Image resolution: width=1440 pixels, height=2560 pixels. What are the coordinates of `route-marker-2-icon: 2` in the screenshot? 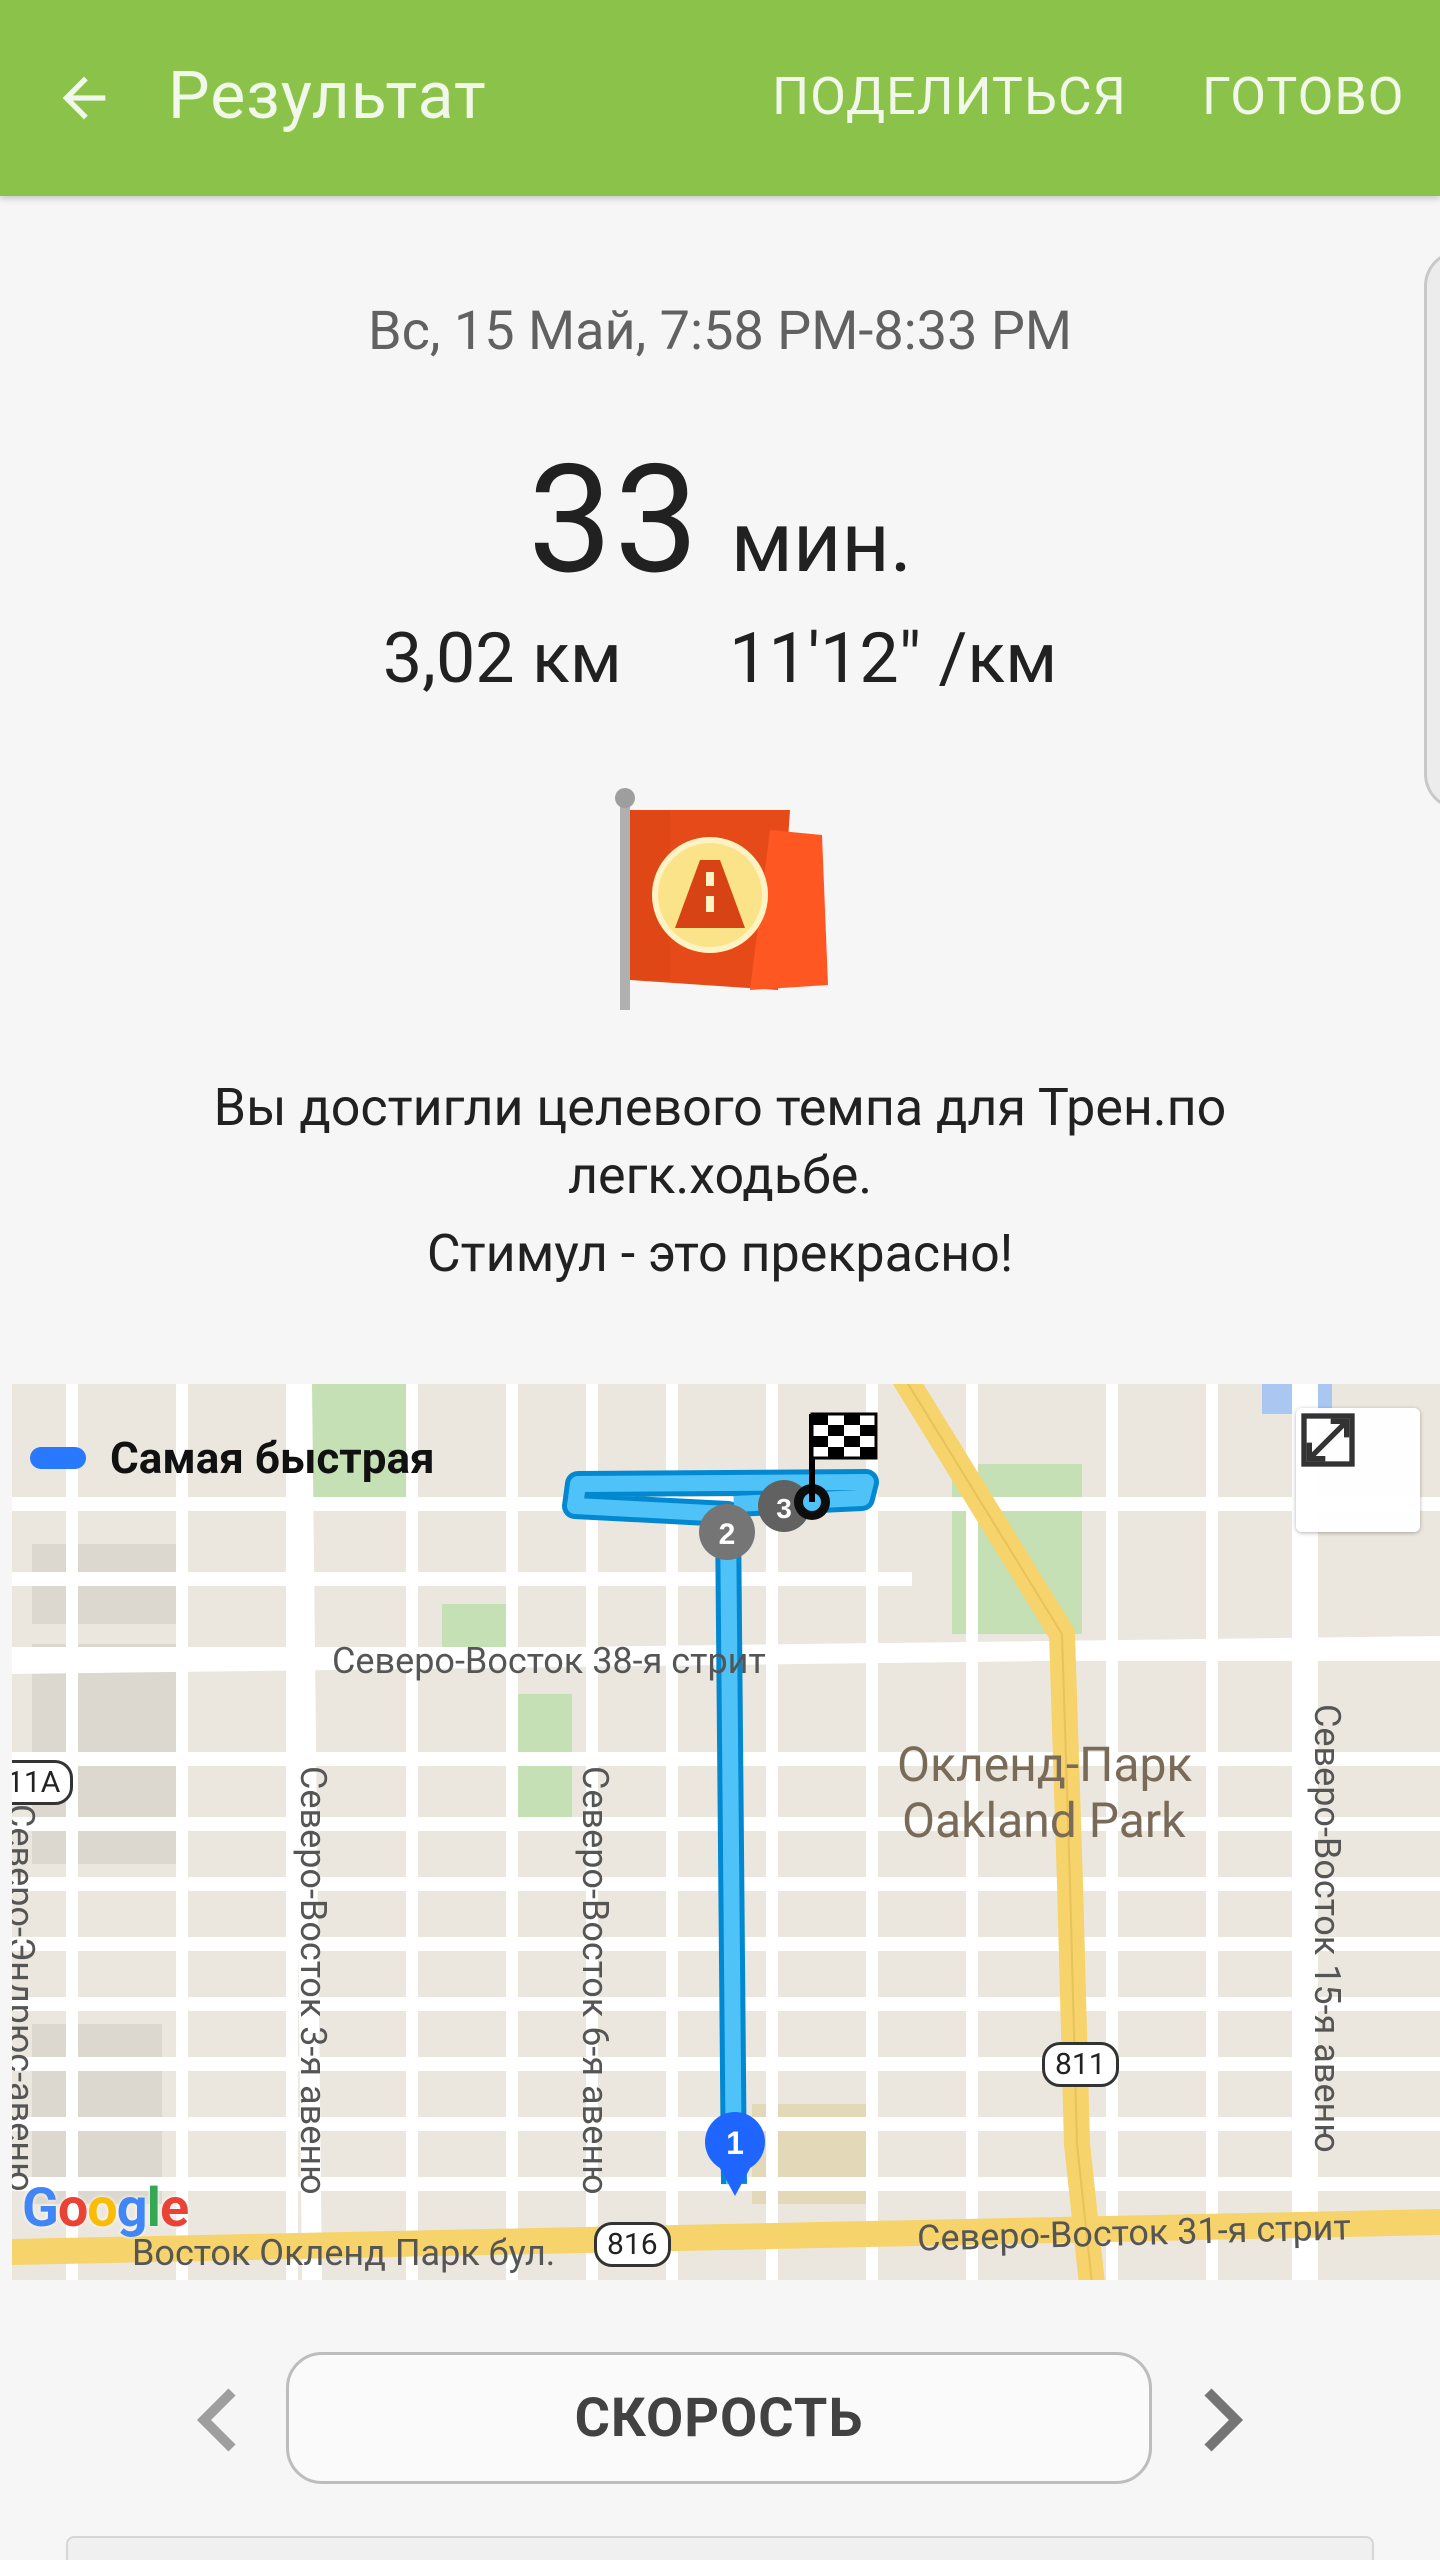 It's located at (727, 1532).